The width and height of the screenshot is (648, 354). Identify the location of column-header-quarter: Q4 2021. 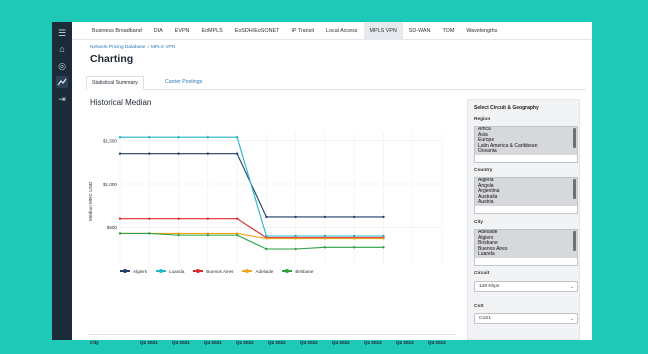
(213, 342).